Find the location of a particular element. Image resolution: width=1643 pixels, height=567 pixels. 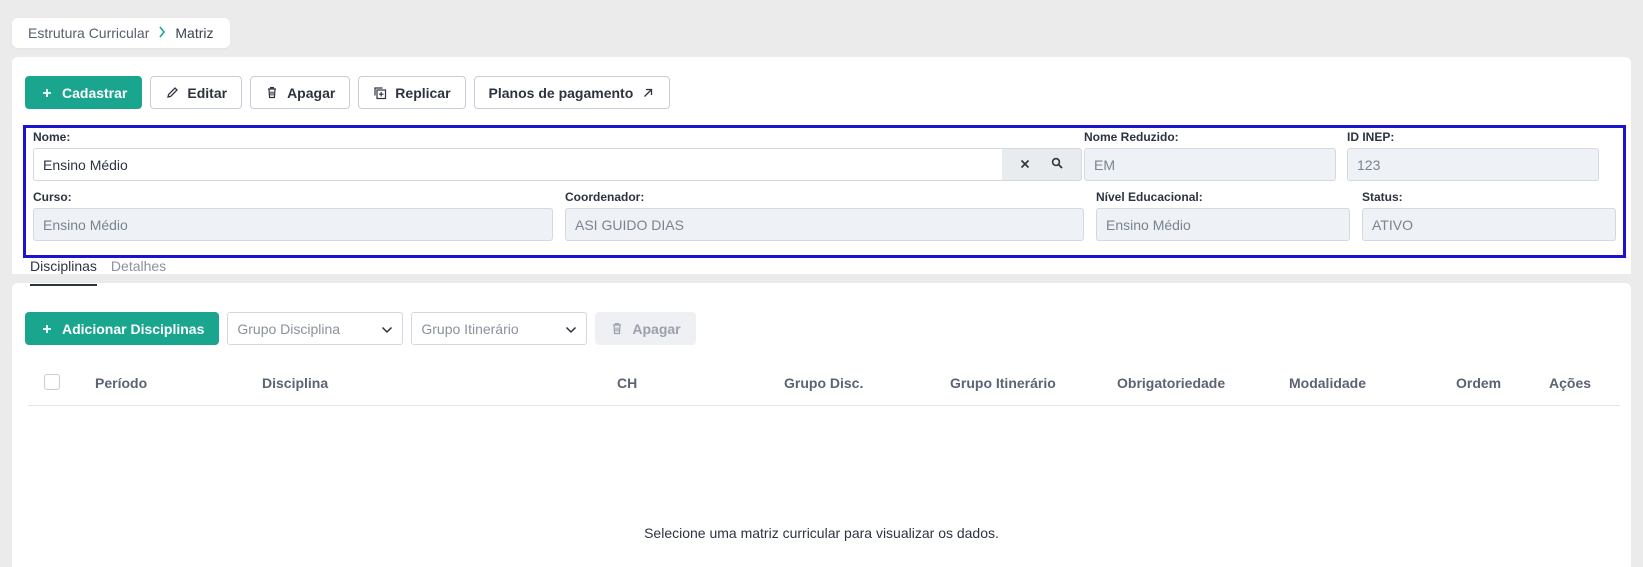

column-periodo: Período is located at coordinates (121, 383).